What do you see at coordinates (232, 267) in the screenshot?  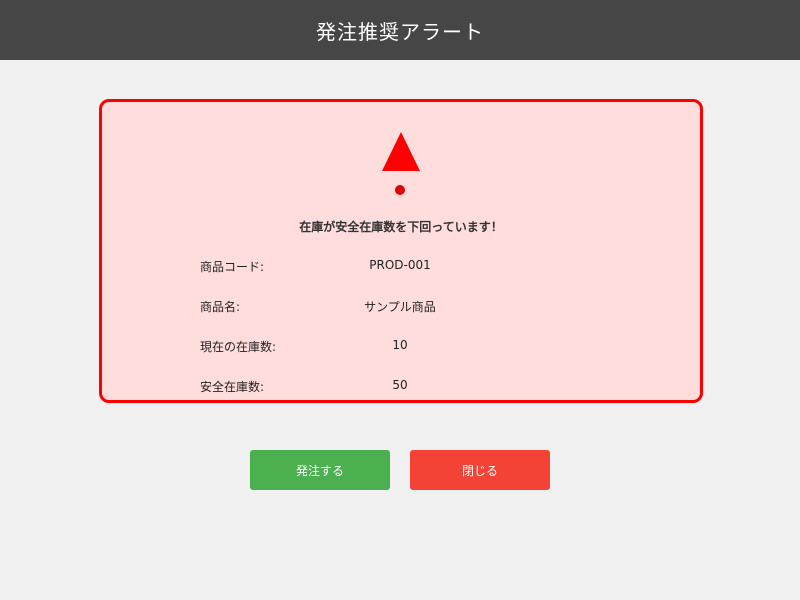 I see `product-code-label: 商品コード:` at bounding box center [232, 267].